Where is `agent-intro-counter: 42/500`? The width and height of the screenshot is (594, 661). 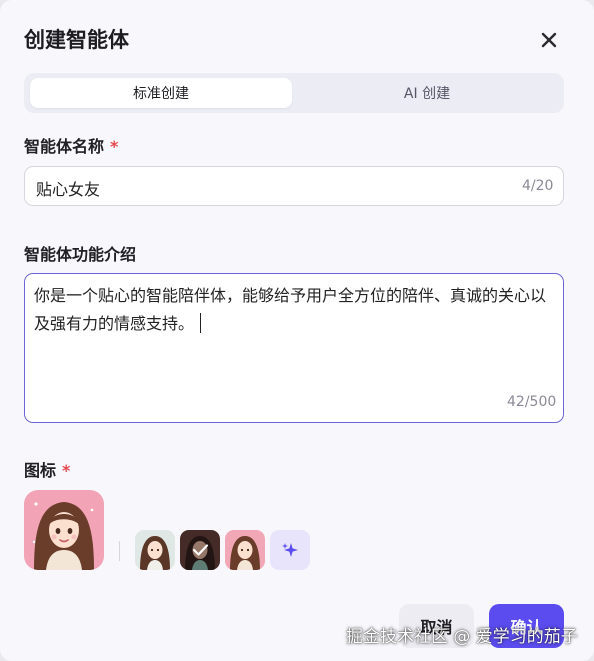
agent-intro-counter: 42/500 is located at coordinates (532, 402).